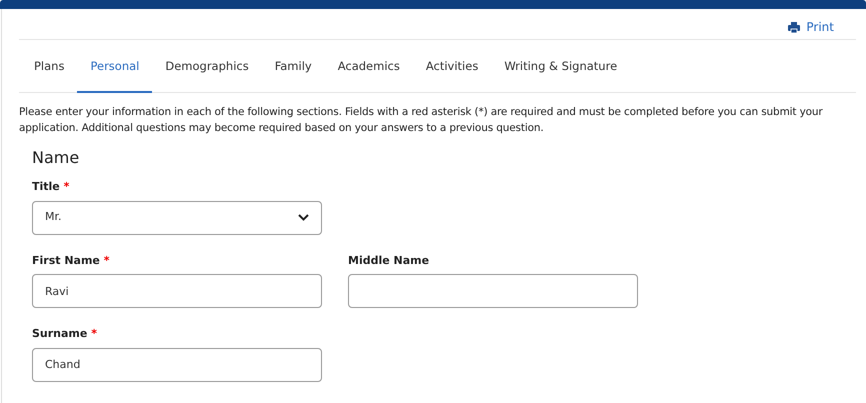 The height and width of the screenshot is (403, 866). I want to click on tab: Activities, so click(452, 66).